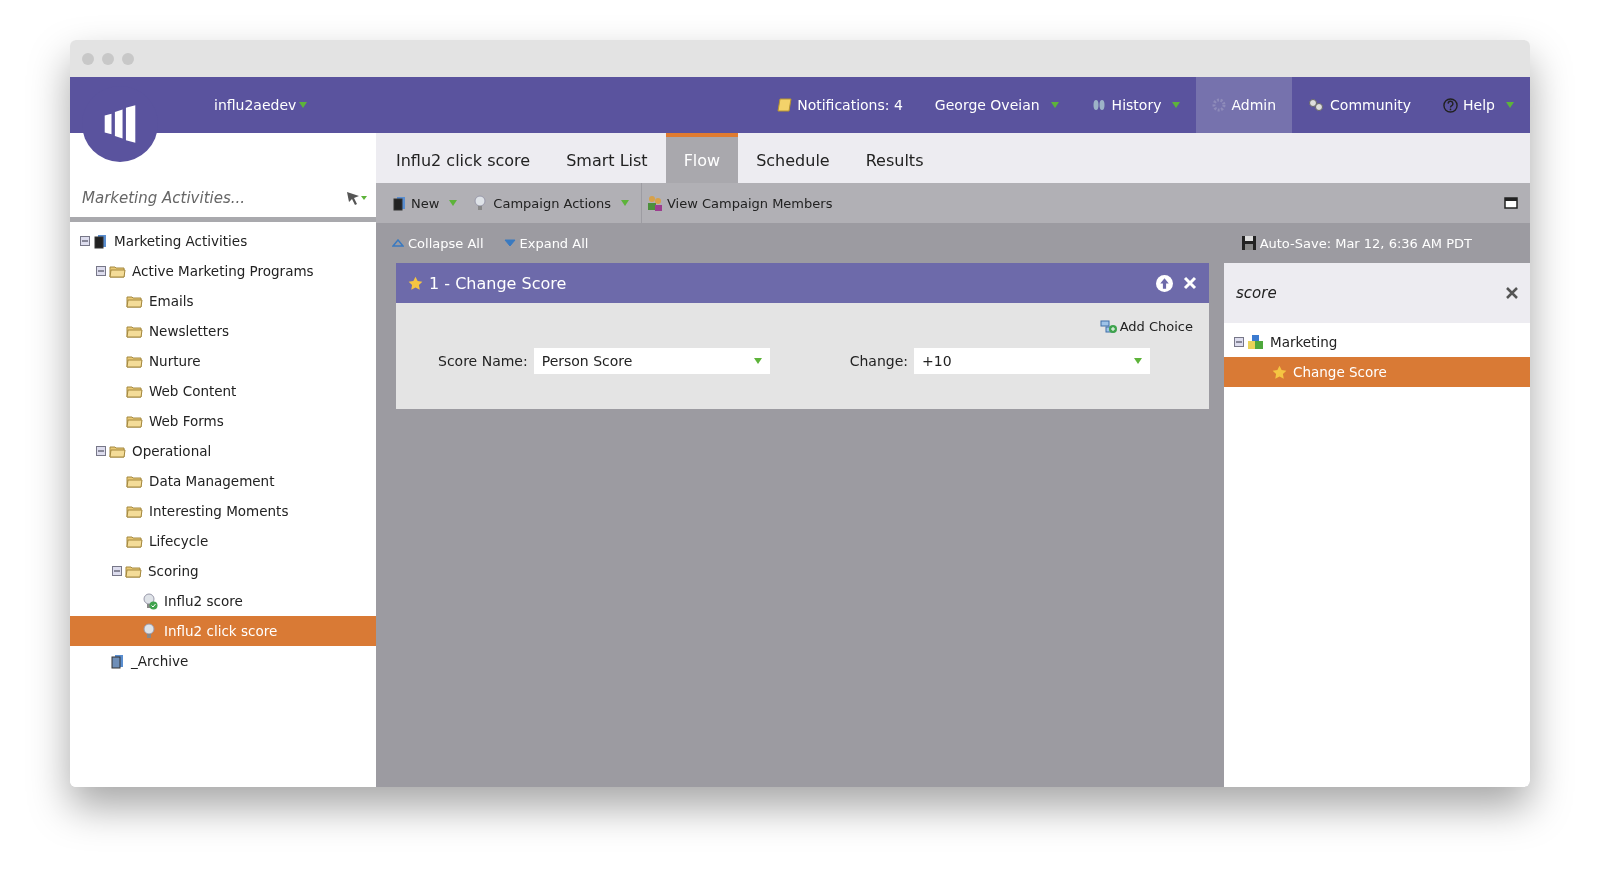 The height and width of the screenshot is (888, 1600). Describe the element at coordinates (785, 105) in the screenshot. I see `notepad-icon` at that location.